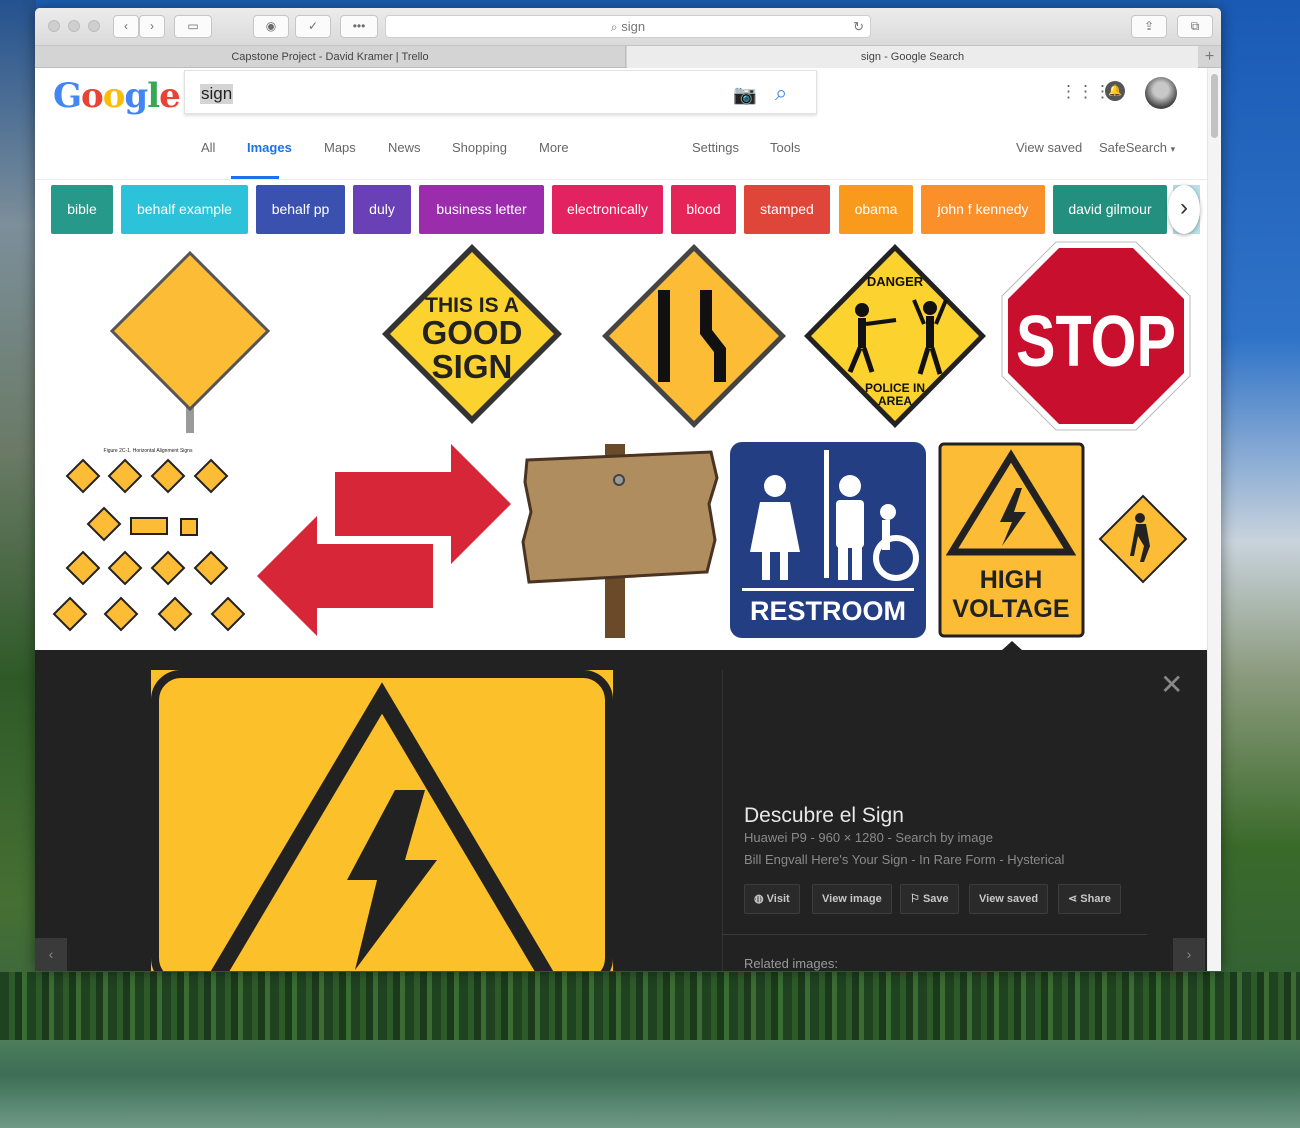  Describe the element at coordinates (184, 209) in the screenshot. I see `chip-behalf-example: behalf example` at that location.